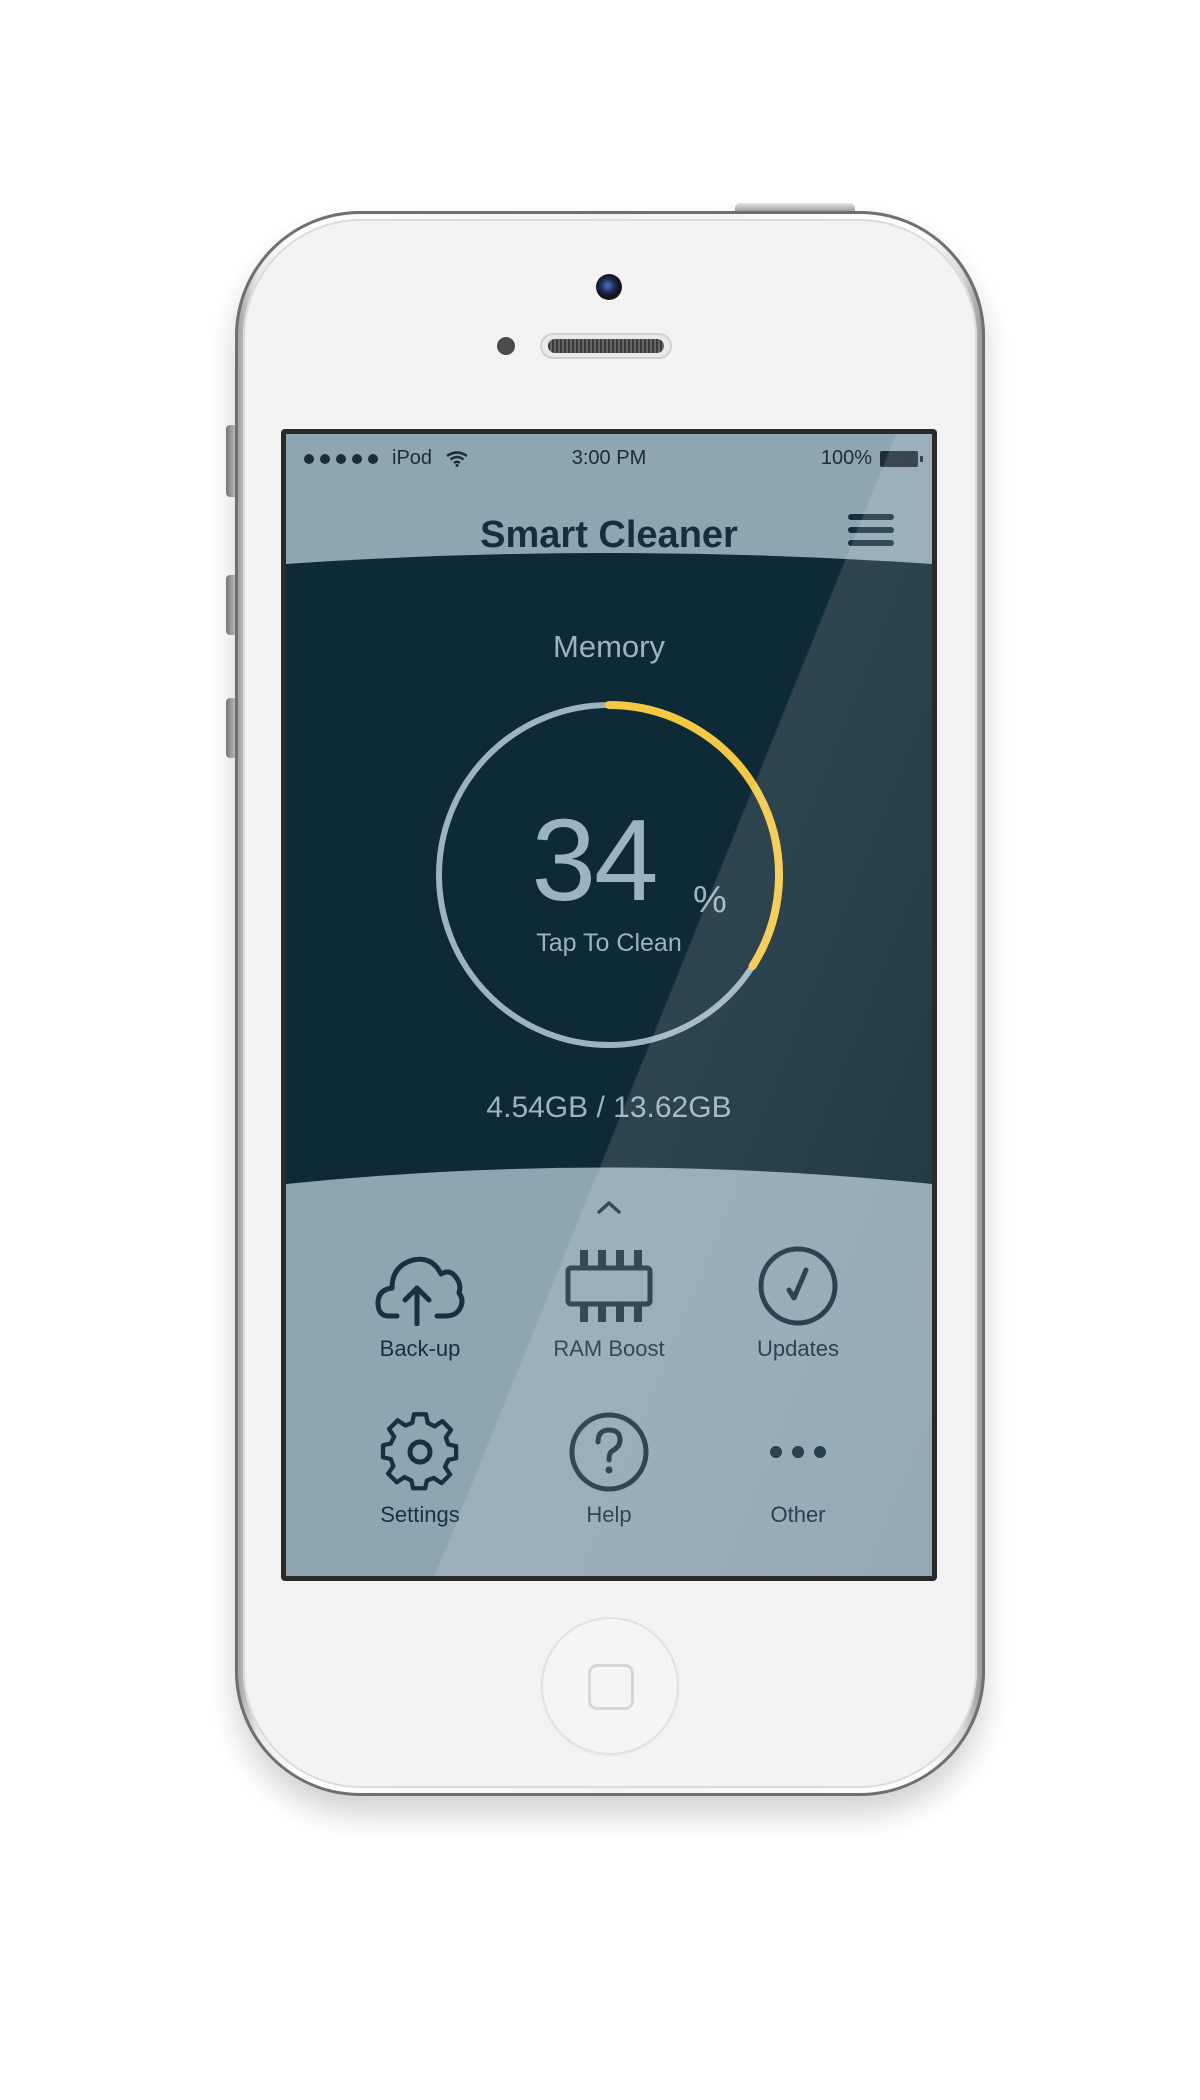 The image size is (1200, 2100). I want to click on chevron-up-icon, so click(609, 1207).